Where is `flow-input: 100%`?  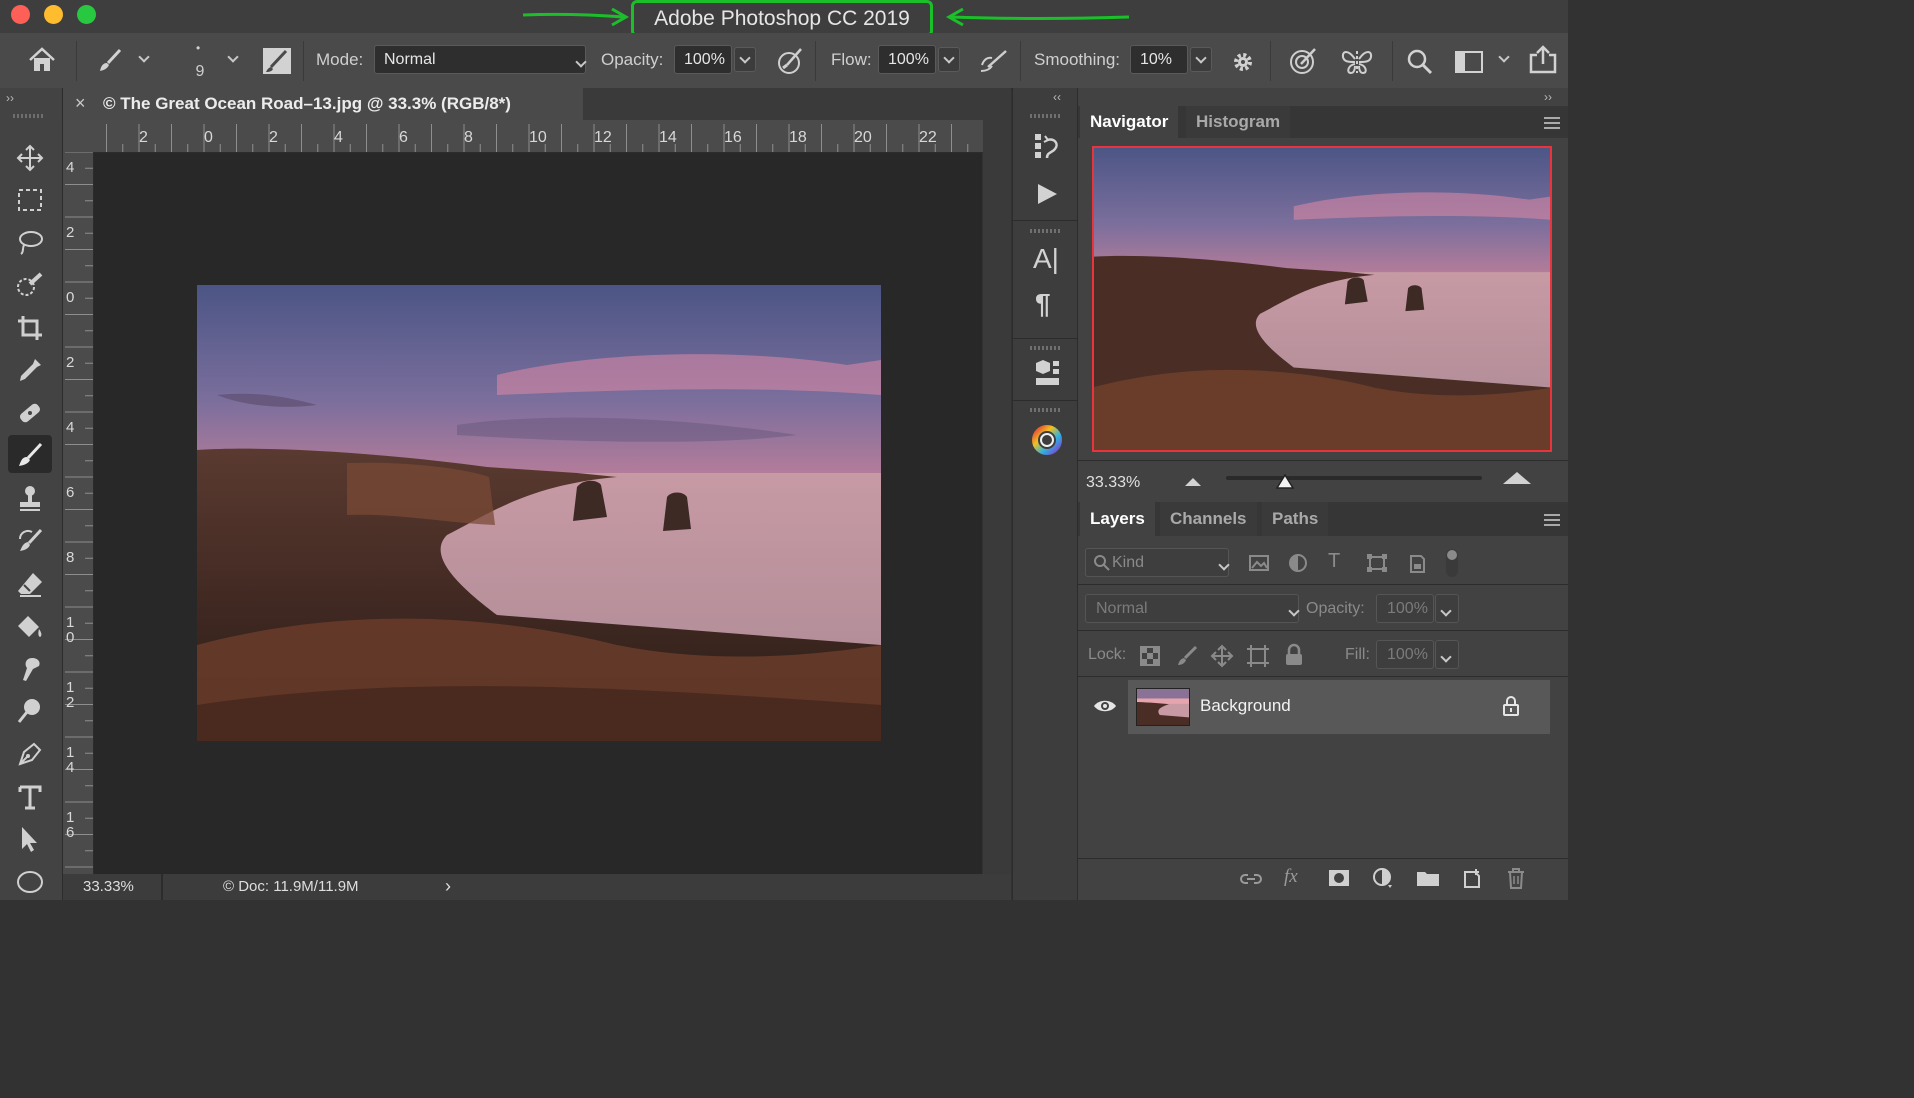 flow-input: 100% is located at coordinates (907, 59).